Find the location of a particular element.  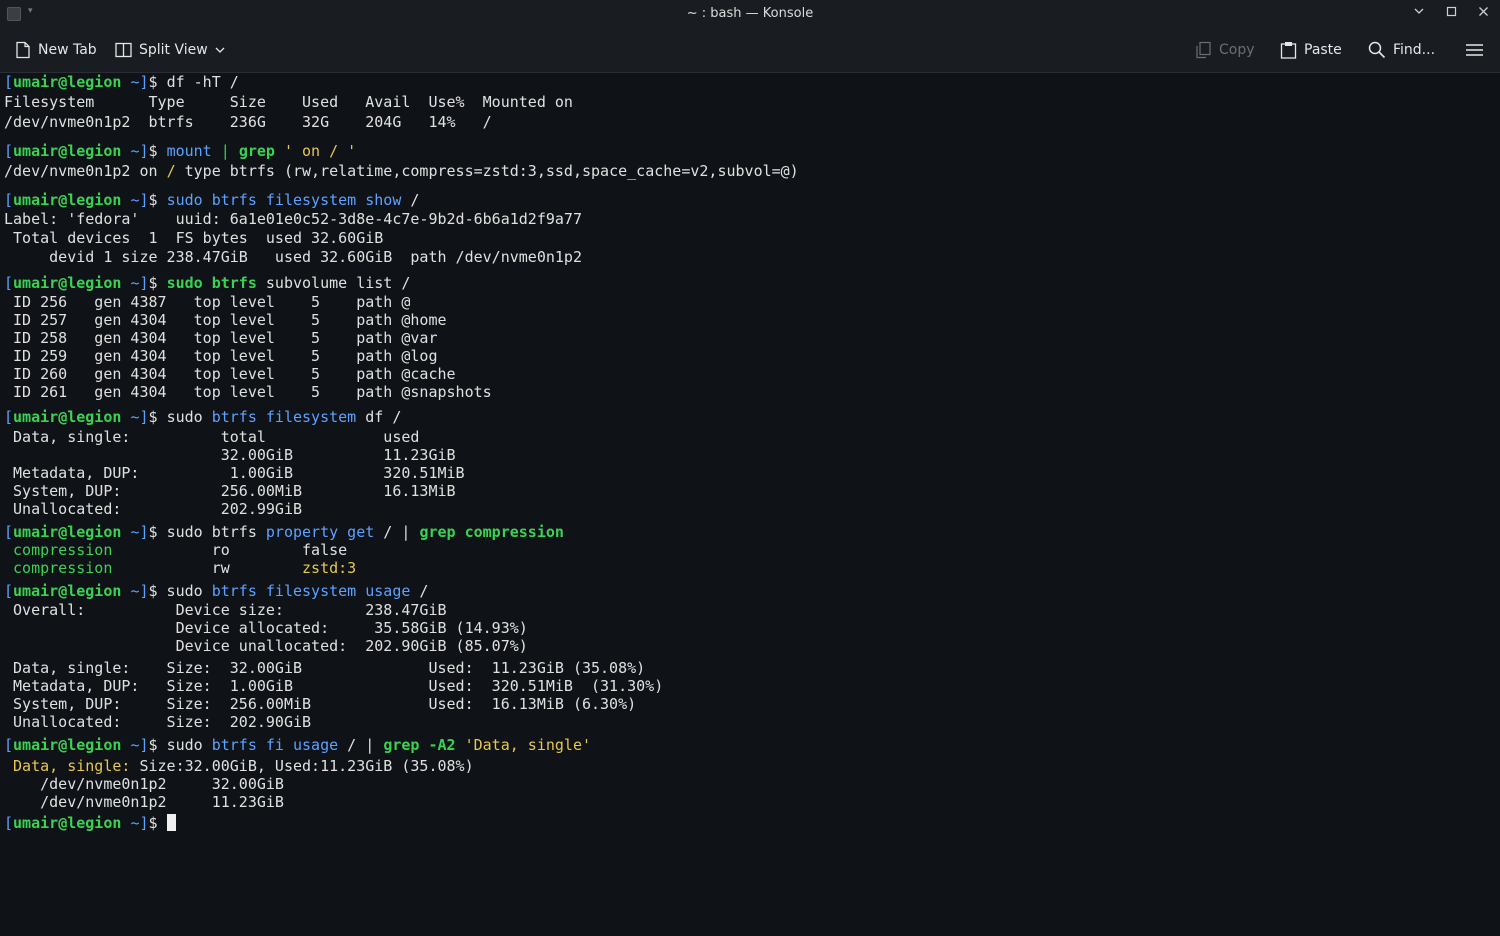

paste-icon is located at coordinates (1288, 50).